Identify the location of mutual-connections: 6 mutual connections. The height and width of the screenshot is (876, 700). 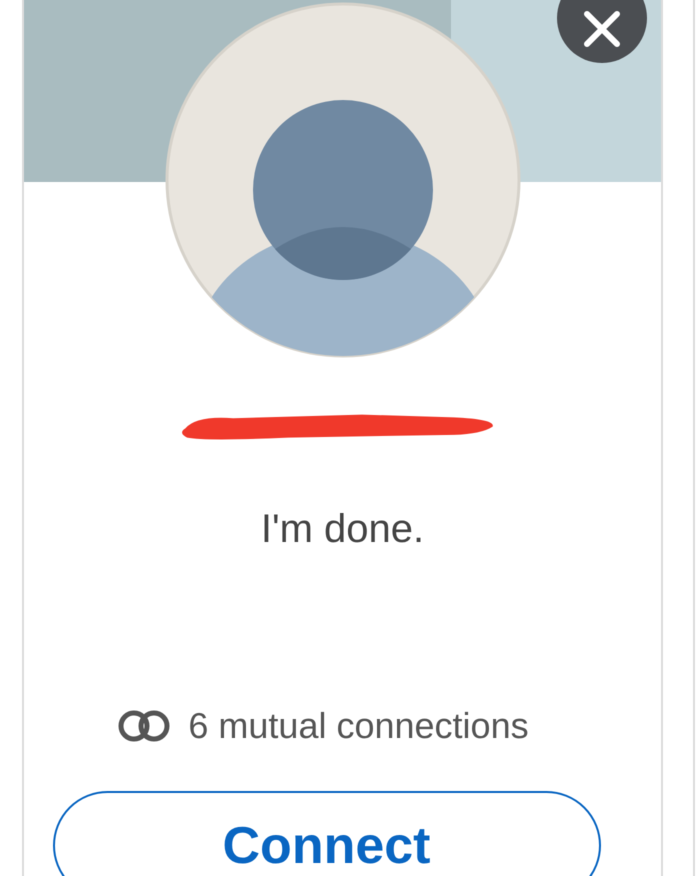
(358, 726).